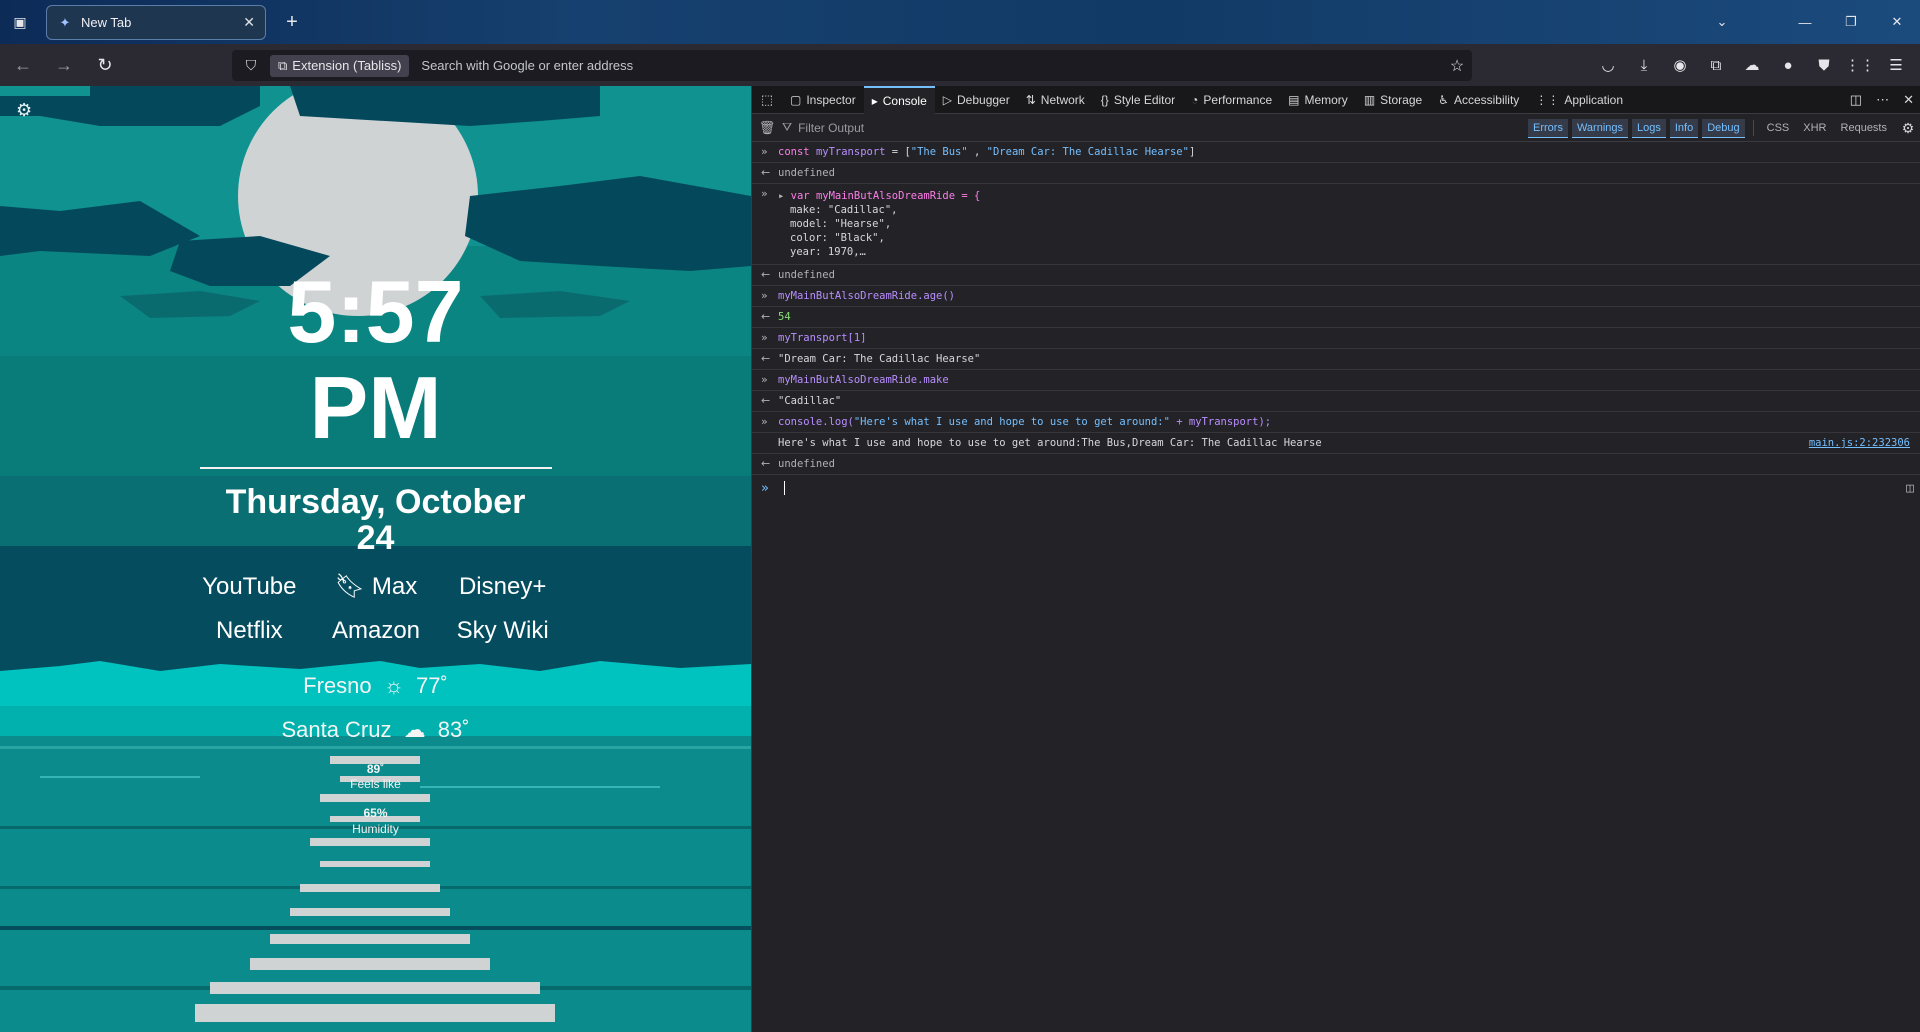 This screenshot has height=1032, width=1920. Describe the element at coordinates (1443, 99) in the screenshot. I see `accessibility-icon: ♿︎` at that location.